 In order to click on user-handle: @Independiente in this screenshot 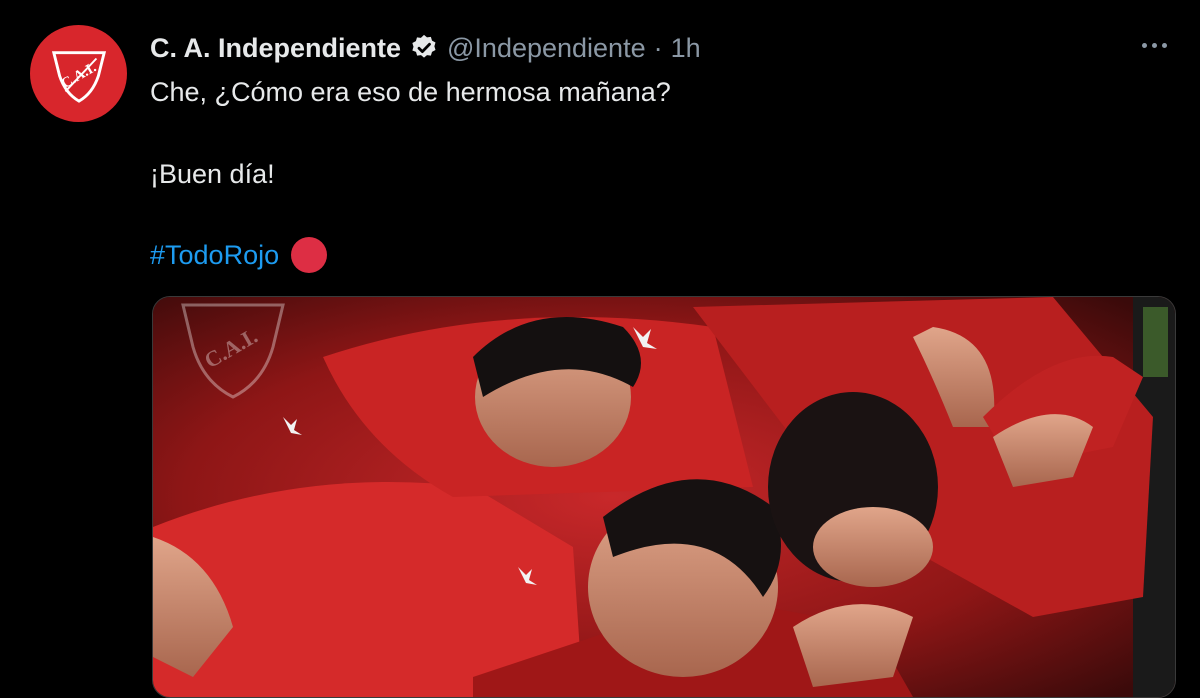, I will do `click(546, 48)`.